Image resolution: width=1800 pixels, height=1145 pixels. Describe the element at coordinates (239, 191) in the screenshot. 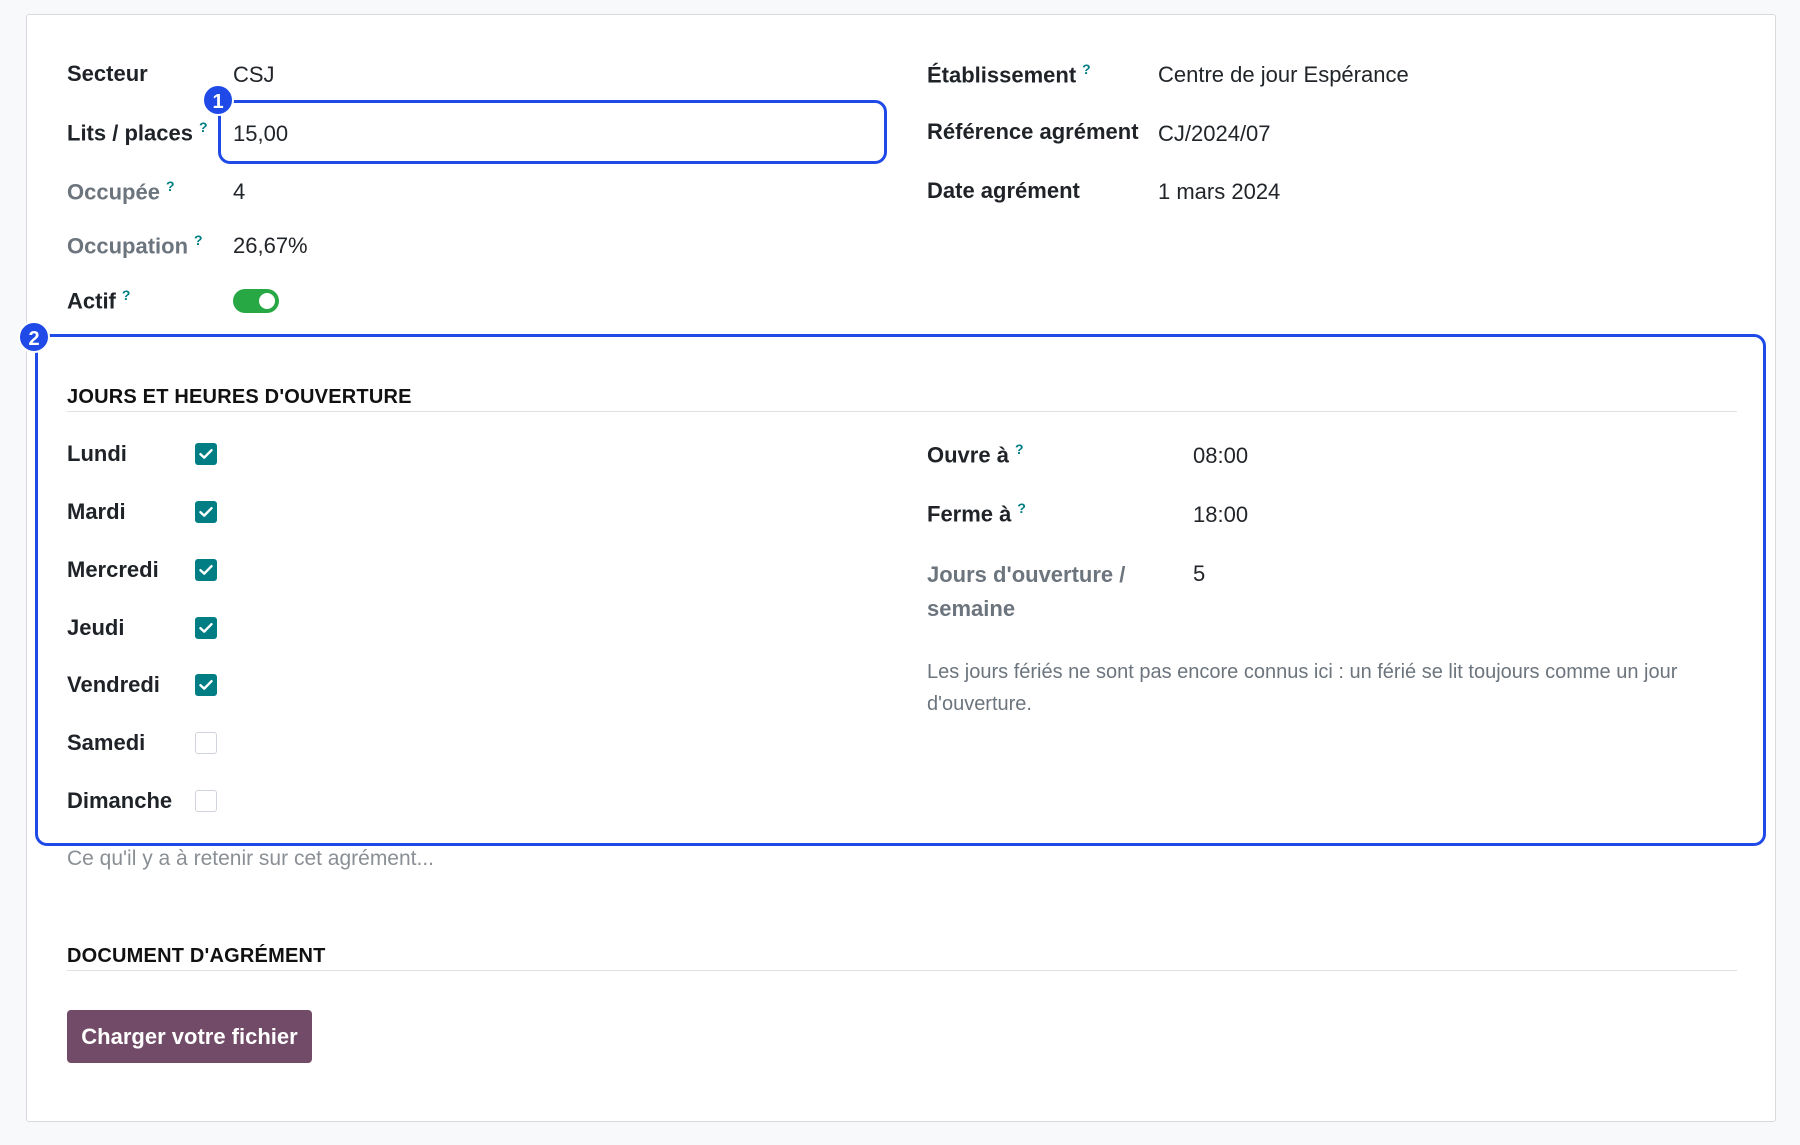

I see `occupee-value: 4` at that location.